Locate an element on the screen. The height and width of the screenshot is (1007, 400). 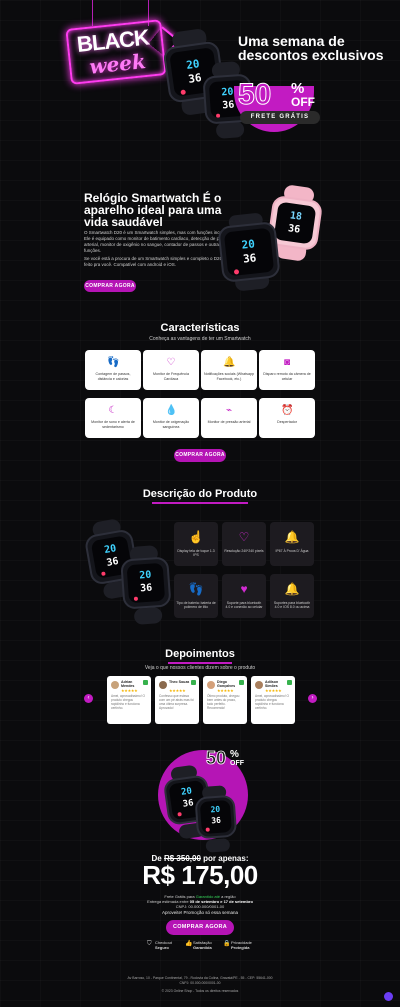
footer-cnpj: CNPJ: 00.000.000/0001-00 is located at coordinates (200, 983).